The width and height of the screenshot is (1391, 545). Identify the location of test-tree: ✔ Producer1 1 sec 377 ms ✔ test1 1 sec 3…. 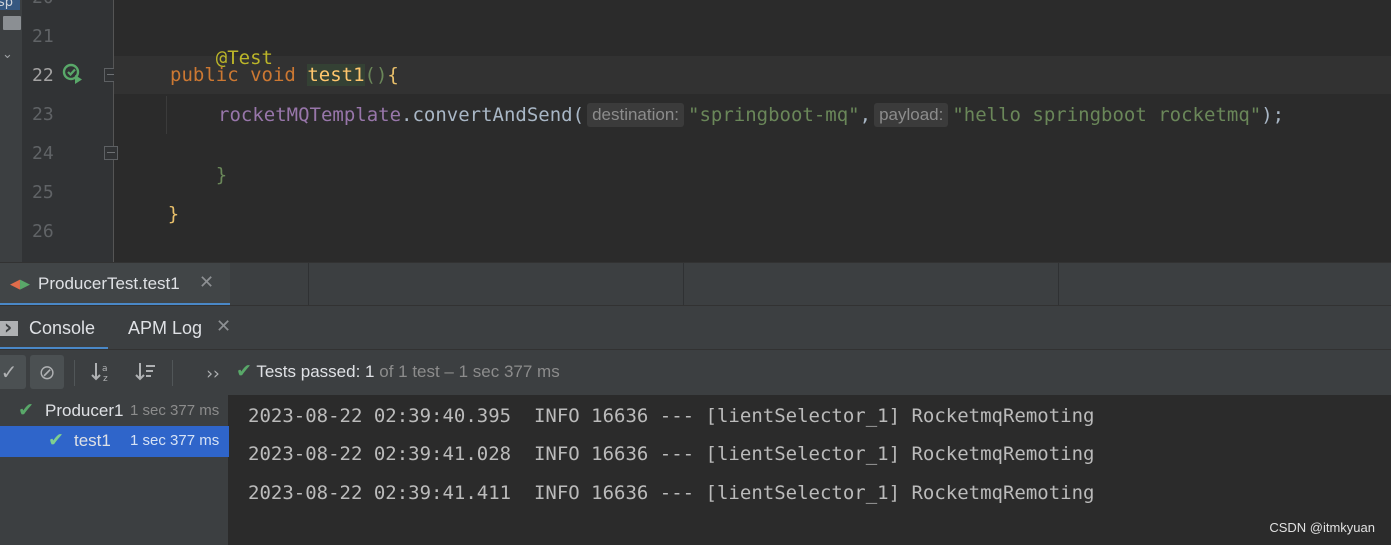
(114, 470).